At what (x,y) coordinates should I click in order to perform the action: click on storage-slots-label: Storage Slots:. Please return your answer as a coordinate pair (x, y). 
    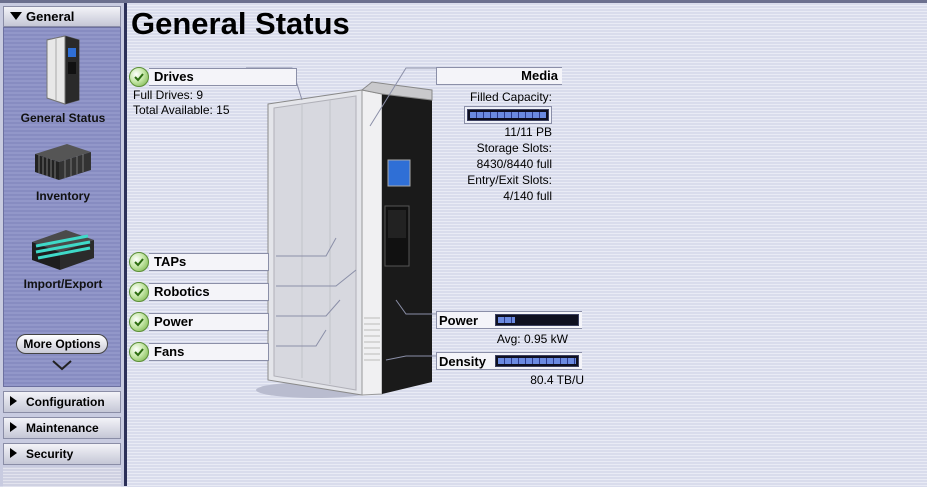
    Looking at the image, I should click on (514, 148).